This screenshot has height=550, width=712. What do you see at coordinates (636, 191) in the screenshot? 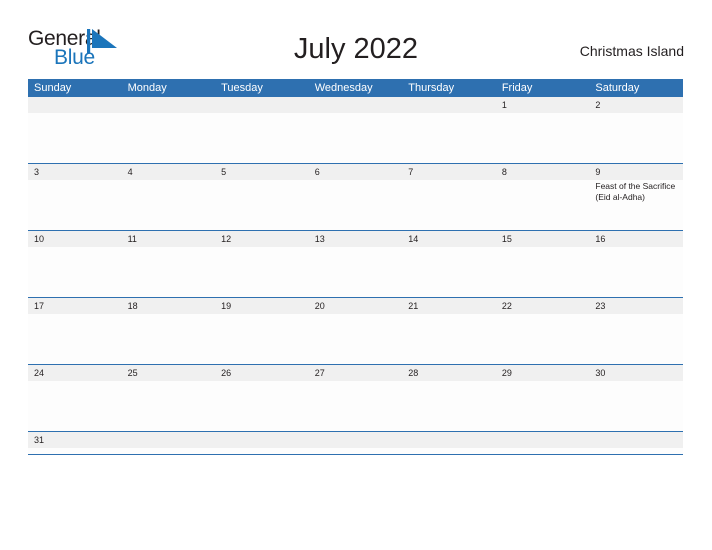
I see `day-events: Feast of the Sacrifice (Eid al-Adha)` at bounding box center [636, 191].